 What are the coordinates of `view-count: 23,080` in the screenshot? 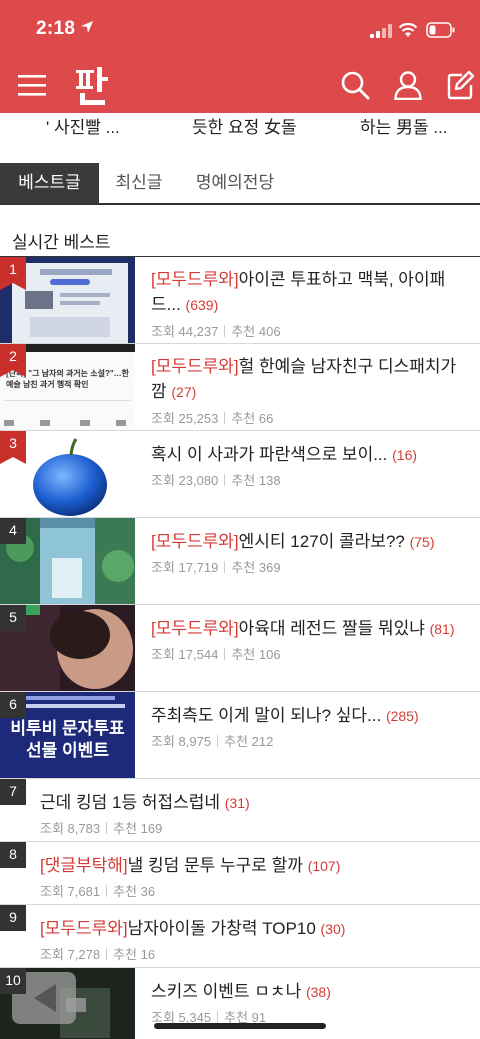 It's located at (198, 480).